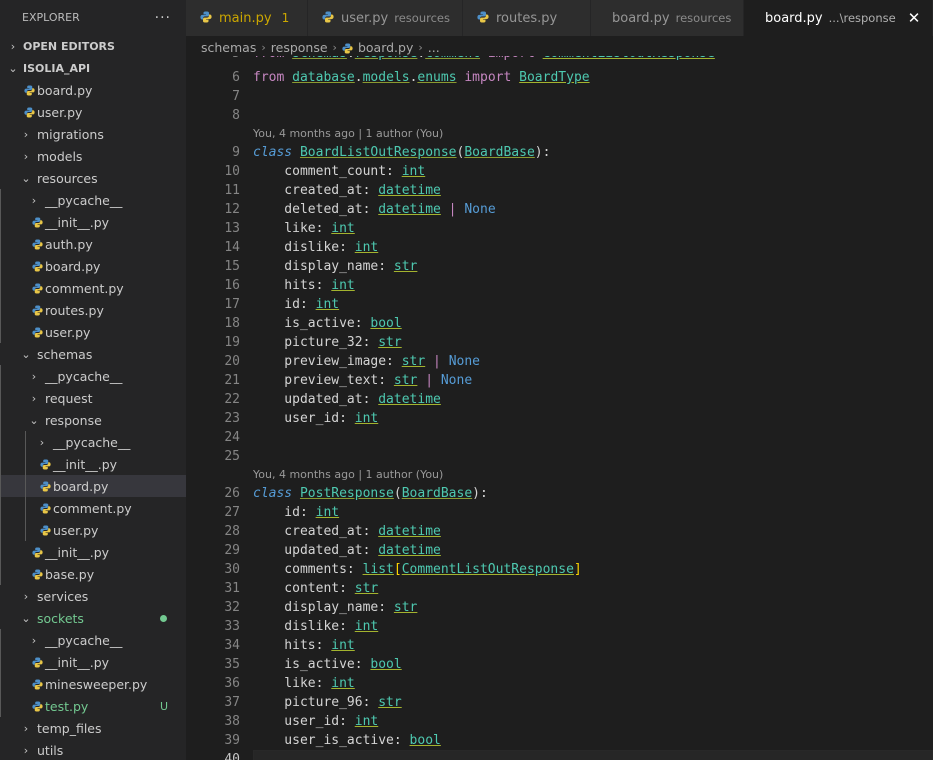  Describe the element at coordinates (413, 361) in the screenshot. I see `code-identifier: str` at that location.